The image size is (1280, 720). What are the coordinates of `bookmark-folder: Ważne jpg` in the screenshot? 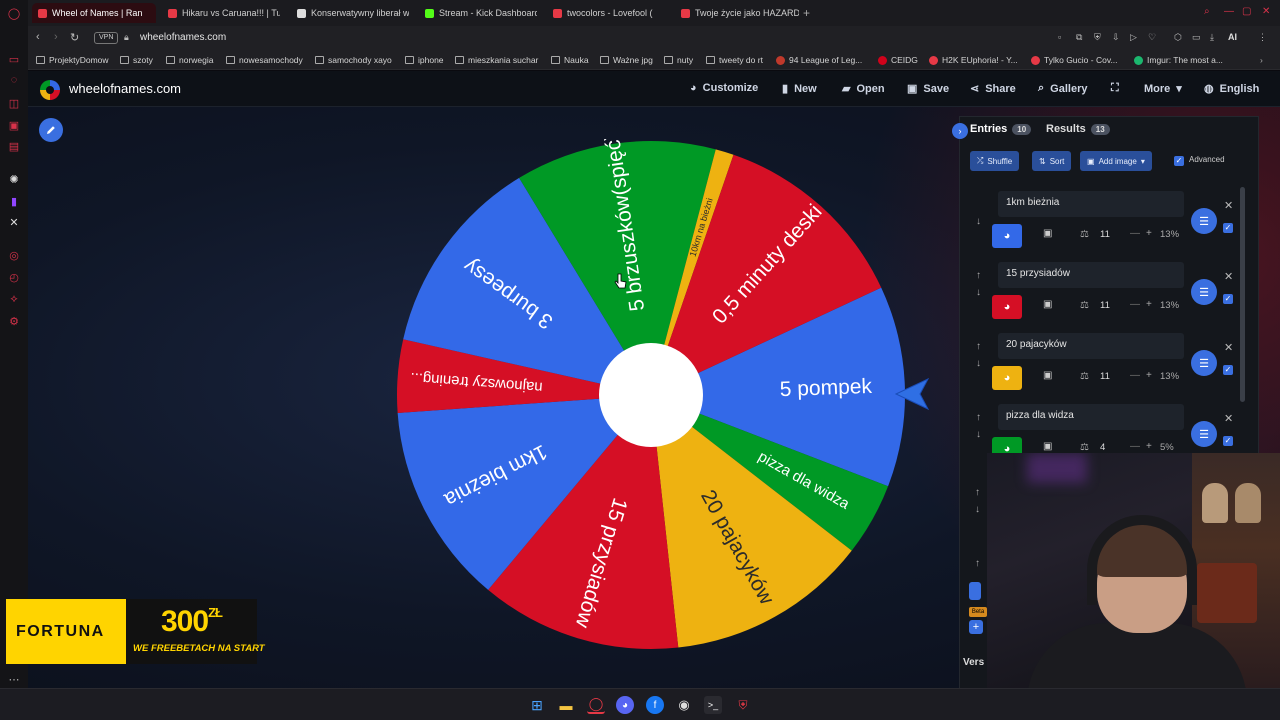 It's located at (626, 60).